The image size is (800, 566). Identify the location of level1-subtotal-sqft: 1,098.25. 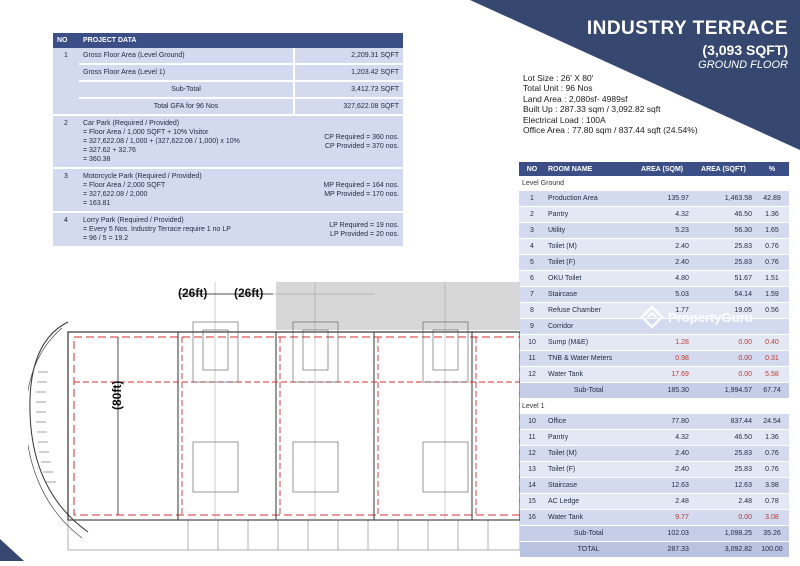
(723, 533).